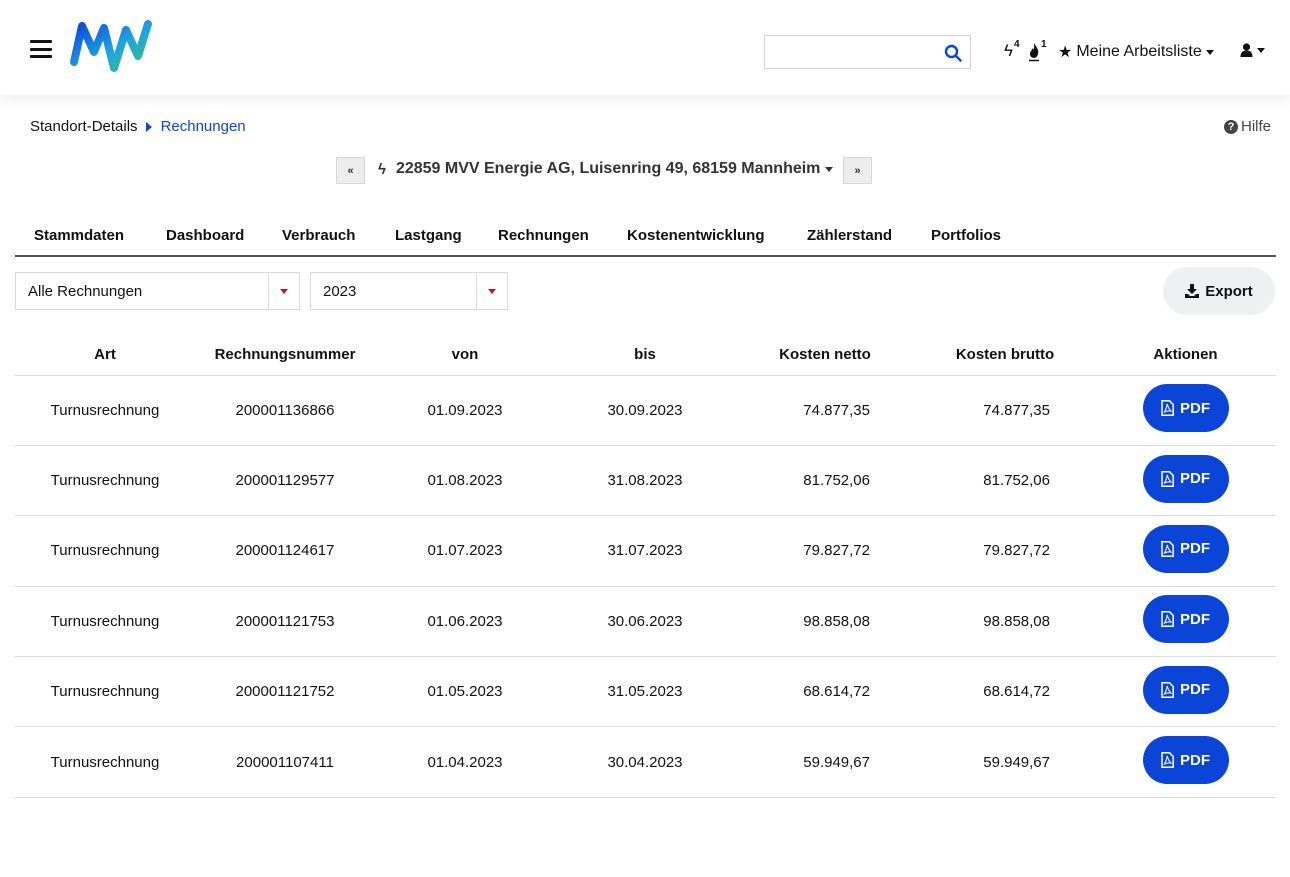 This screenshot has height=877, width=1290. What do you see at coordinates (966, 235) in the screenshot?
I see `tab-portfolios: Portfolios` at bounding box center [966, 235].